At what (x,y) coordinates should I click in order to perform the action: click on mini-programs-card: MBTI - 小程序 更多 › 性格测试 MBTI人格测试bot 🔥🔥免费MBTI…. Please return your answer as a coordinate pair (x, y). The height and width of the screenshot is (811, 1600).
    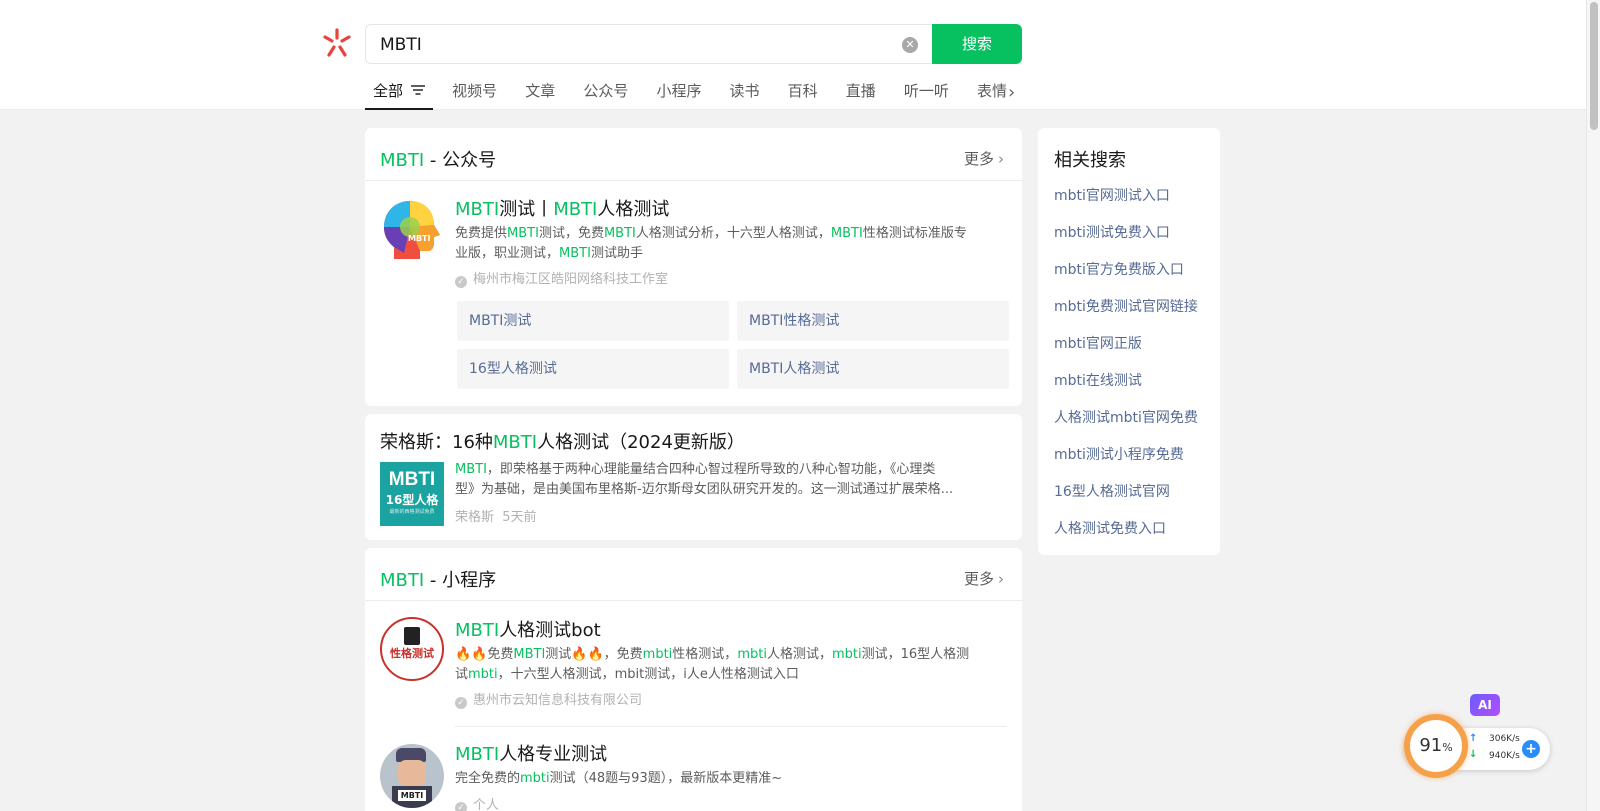
    Looking at the image, I should click on (693, 679).